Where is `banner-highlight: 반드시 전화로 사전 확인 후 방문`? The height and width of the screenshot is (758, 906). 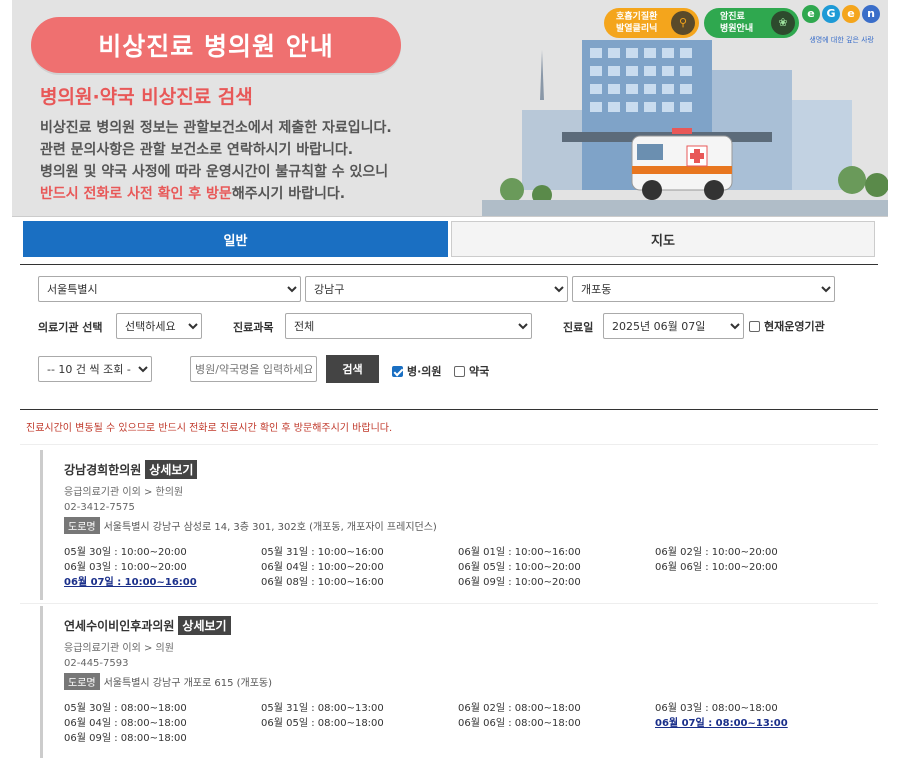 banner-highlight: 반드시 전화로 사전 확인 후 방문 is located at coordinates (136, 194).